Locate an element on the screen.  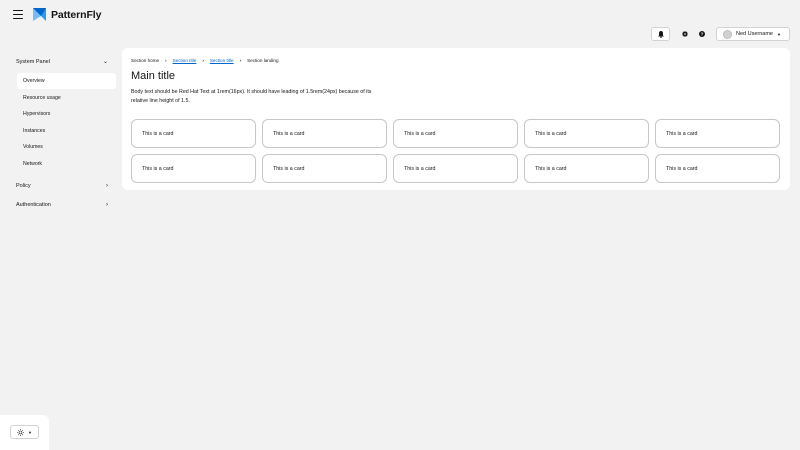
notifications-button is located at coordinates (660, 34).